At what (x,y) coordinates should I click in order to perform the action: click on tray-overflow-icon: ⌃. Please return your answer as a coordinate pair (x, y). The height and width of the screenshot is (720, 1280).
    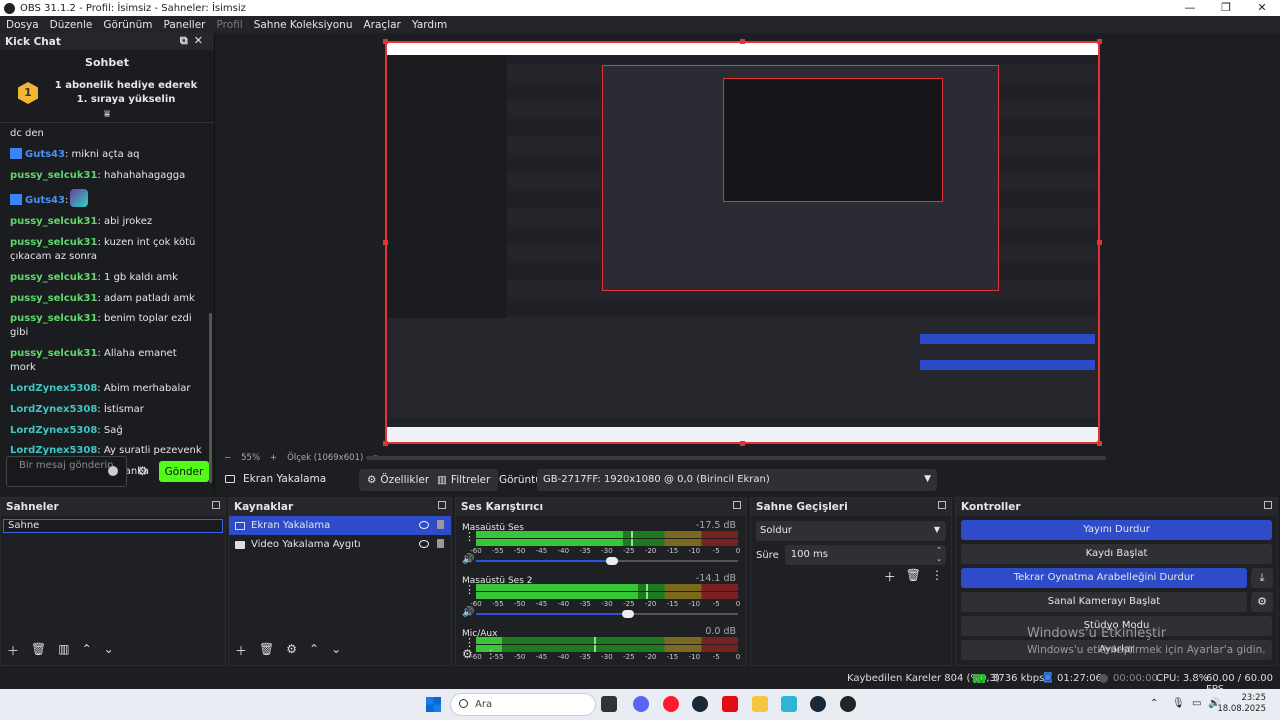
    Looking at the image, I should click on (1154, 703).